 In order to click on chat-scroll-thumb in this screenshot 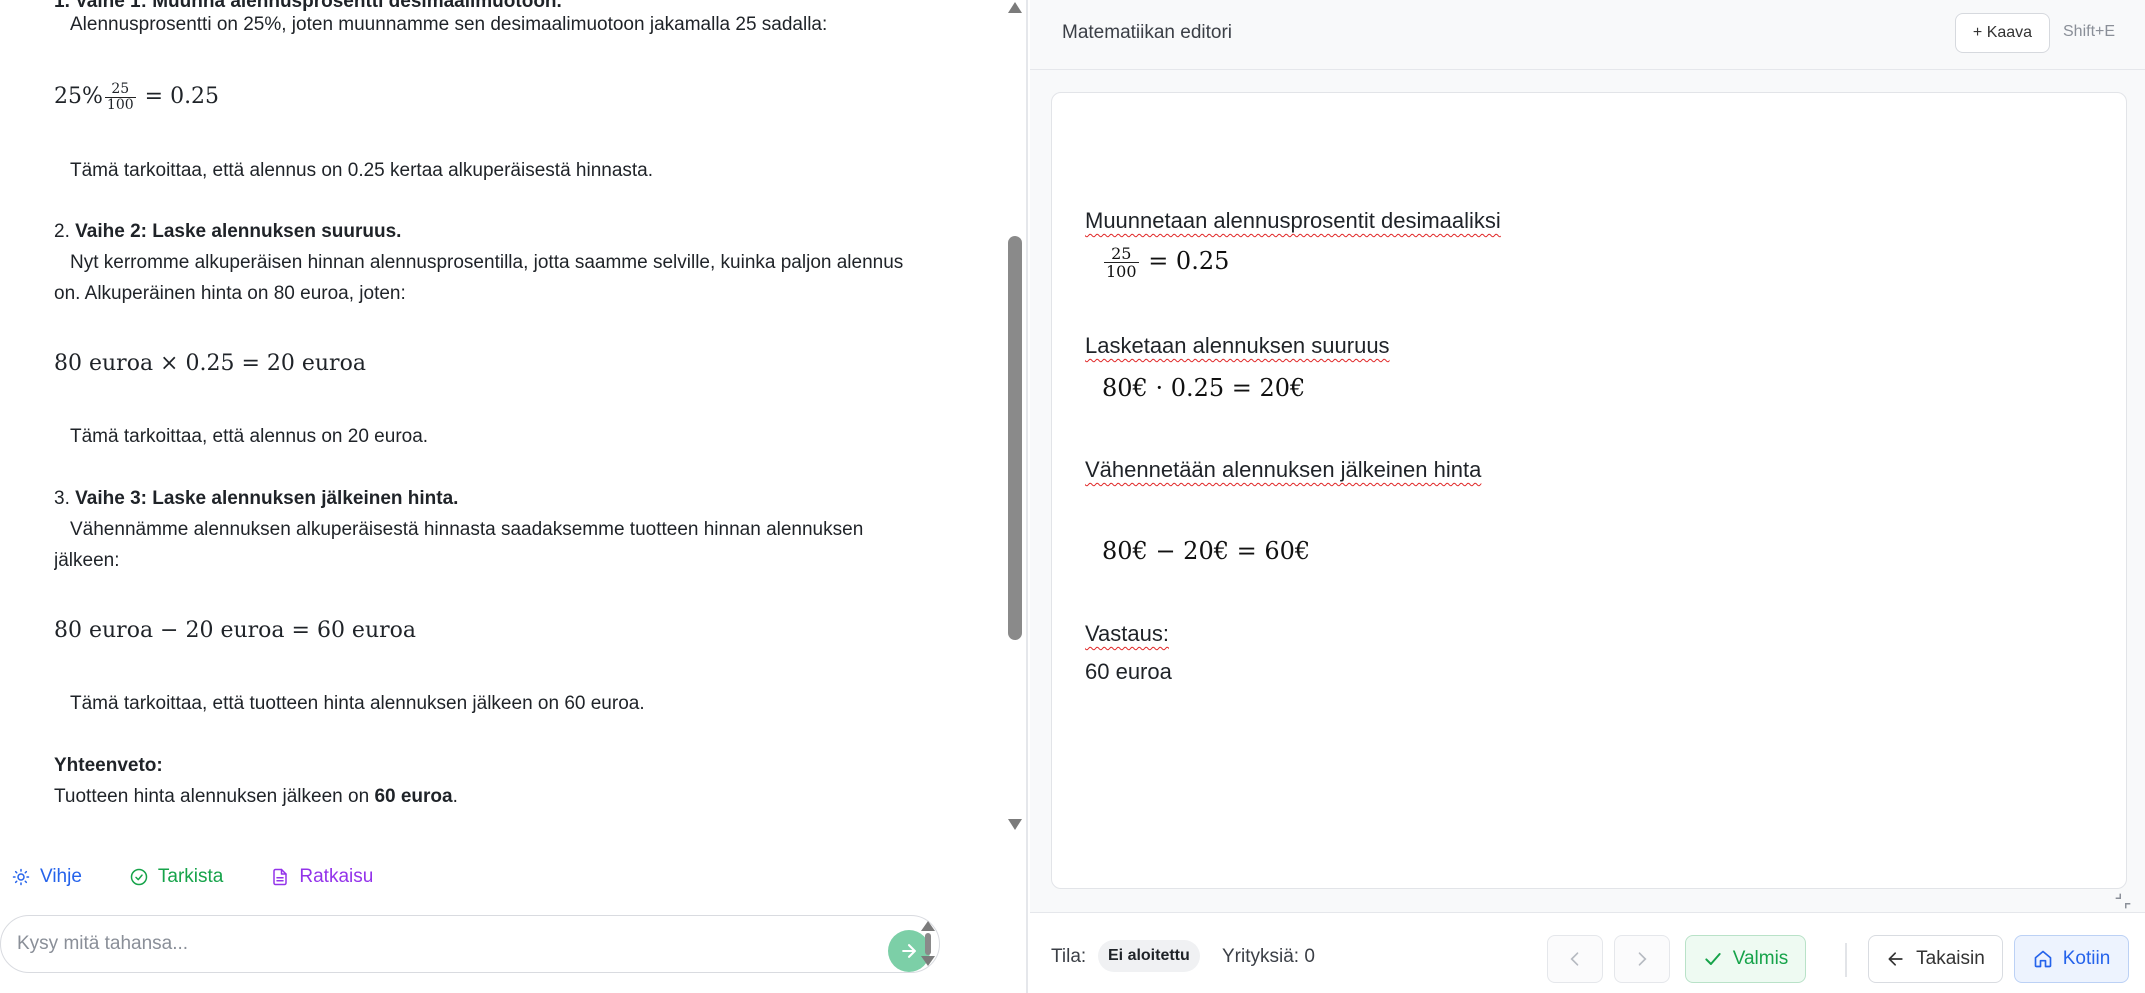, I will do `click(928, 944)`.